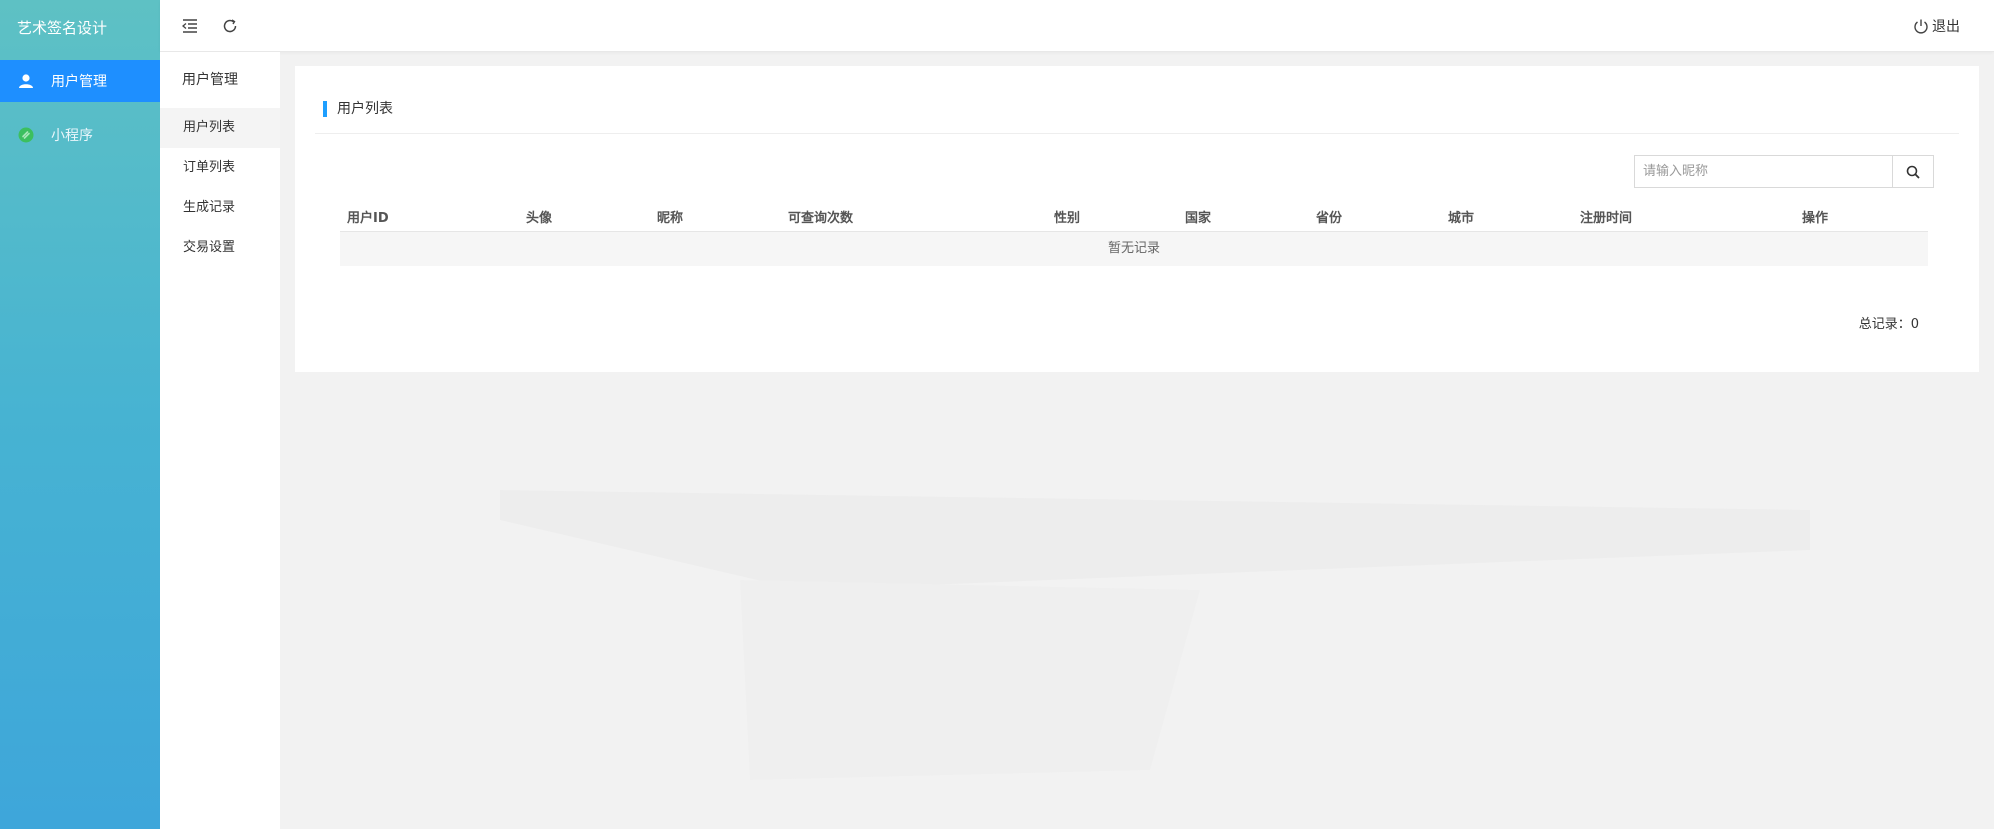 The height and width of the screenshot is (829, 1994). Describe the element at coordinates (220, 440) in the screenshot. I see `submenu: 用户管理 用户列表 订单列表 生成记录 交易设置` at that location.